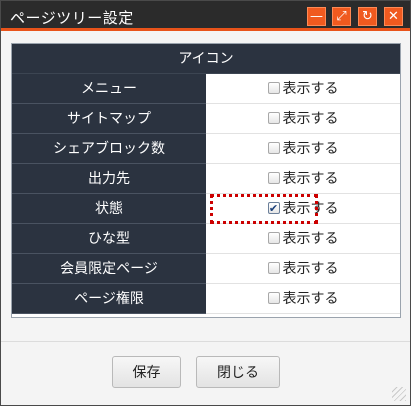  I want to click on row-option-cell: ✔ 表示する, so click(303, 208).